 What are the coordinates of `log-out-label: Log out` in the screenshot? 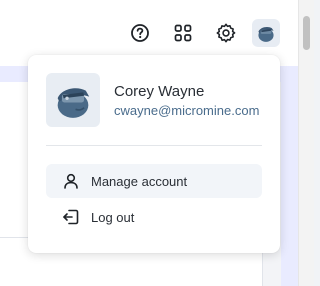 It's located at (113, 217).